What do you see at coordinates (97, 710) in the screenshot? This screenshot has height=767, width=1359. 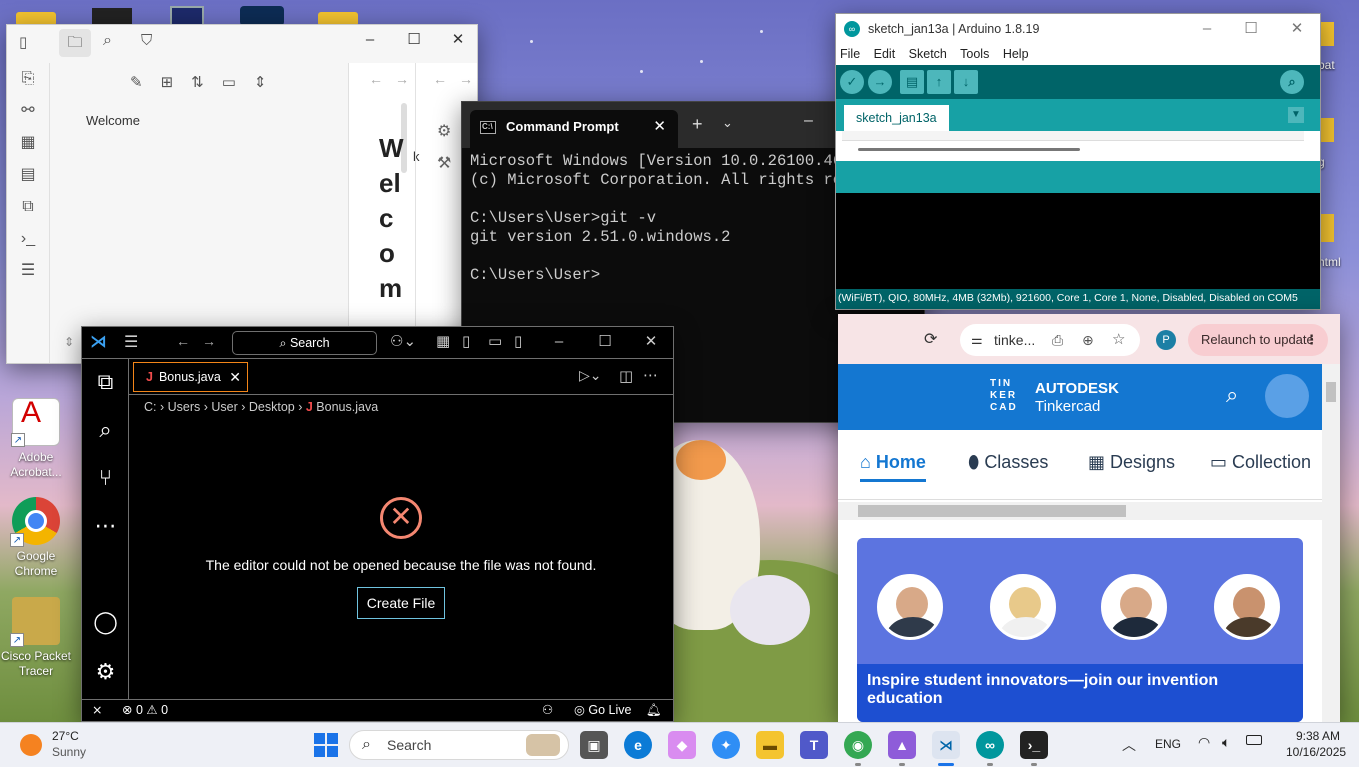 I see `remote-icon: ⨯` at bounding box center [97, 710].